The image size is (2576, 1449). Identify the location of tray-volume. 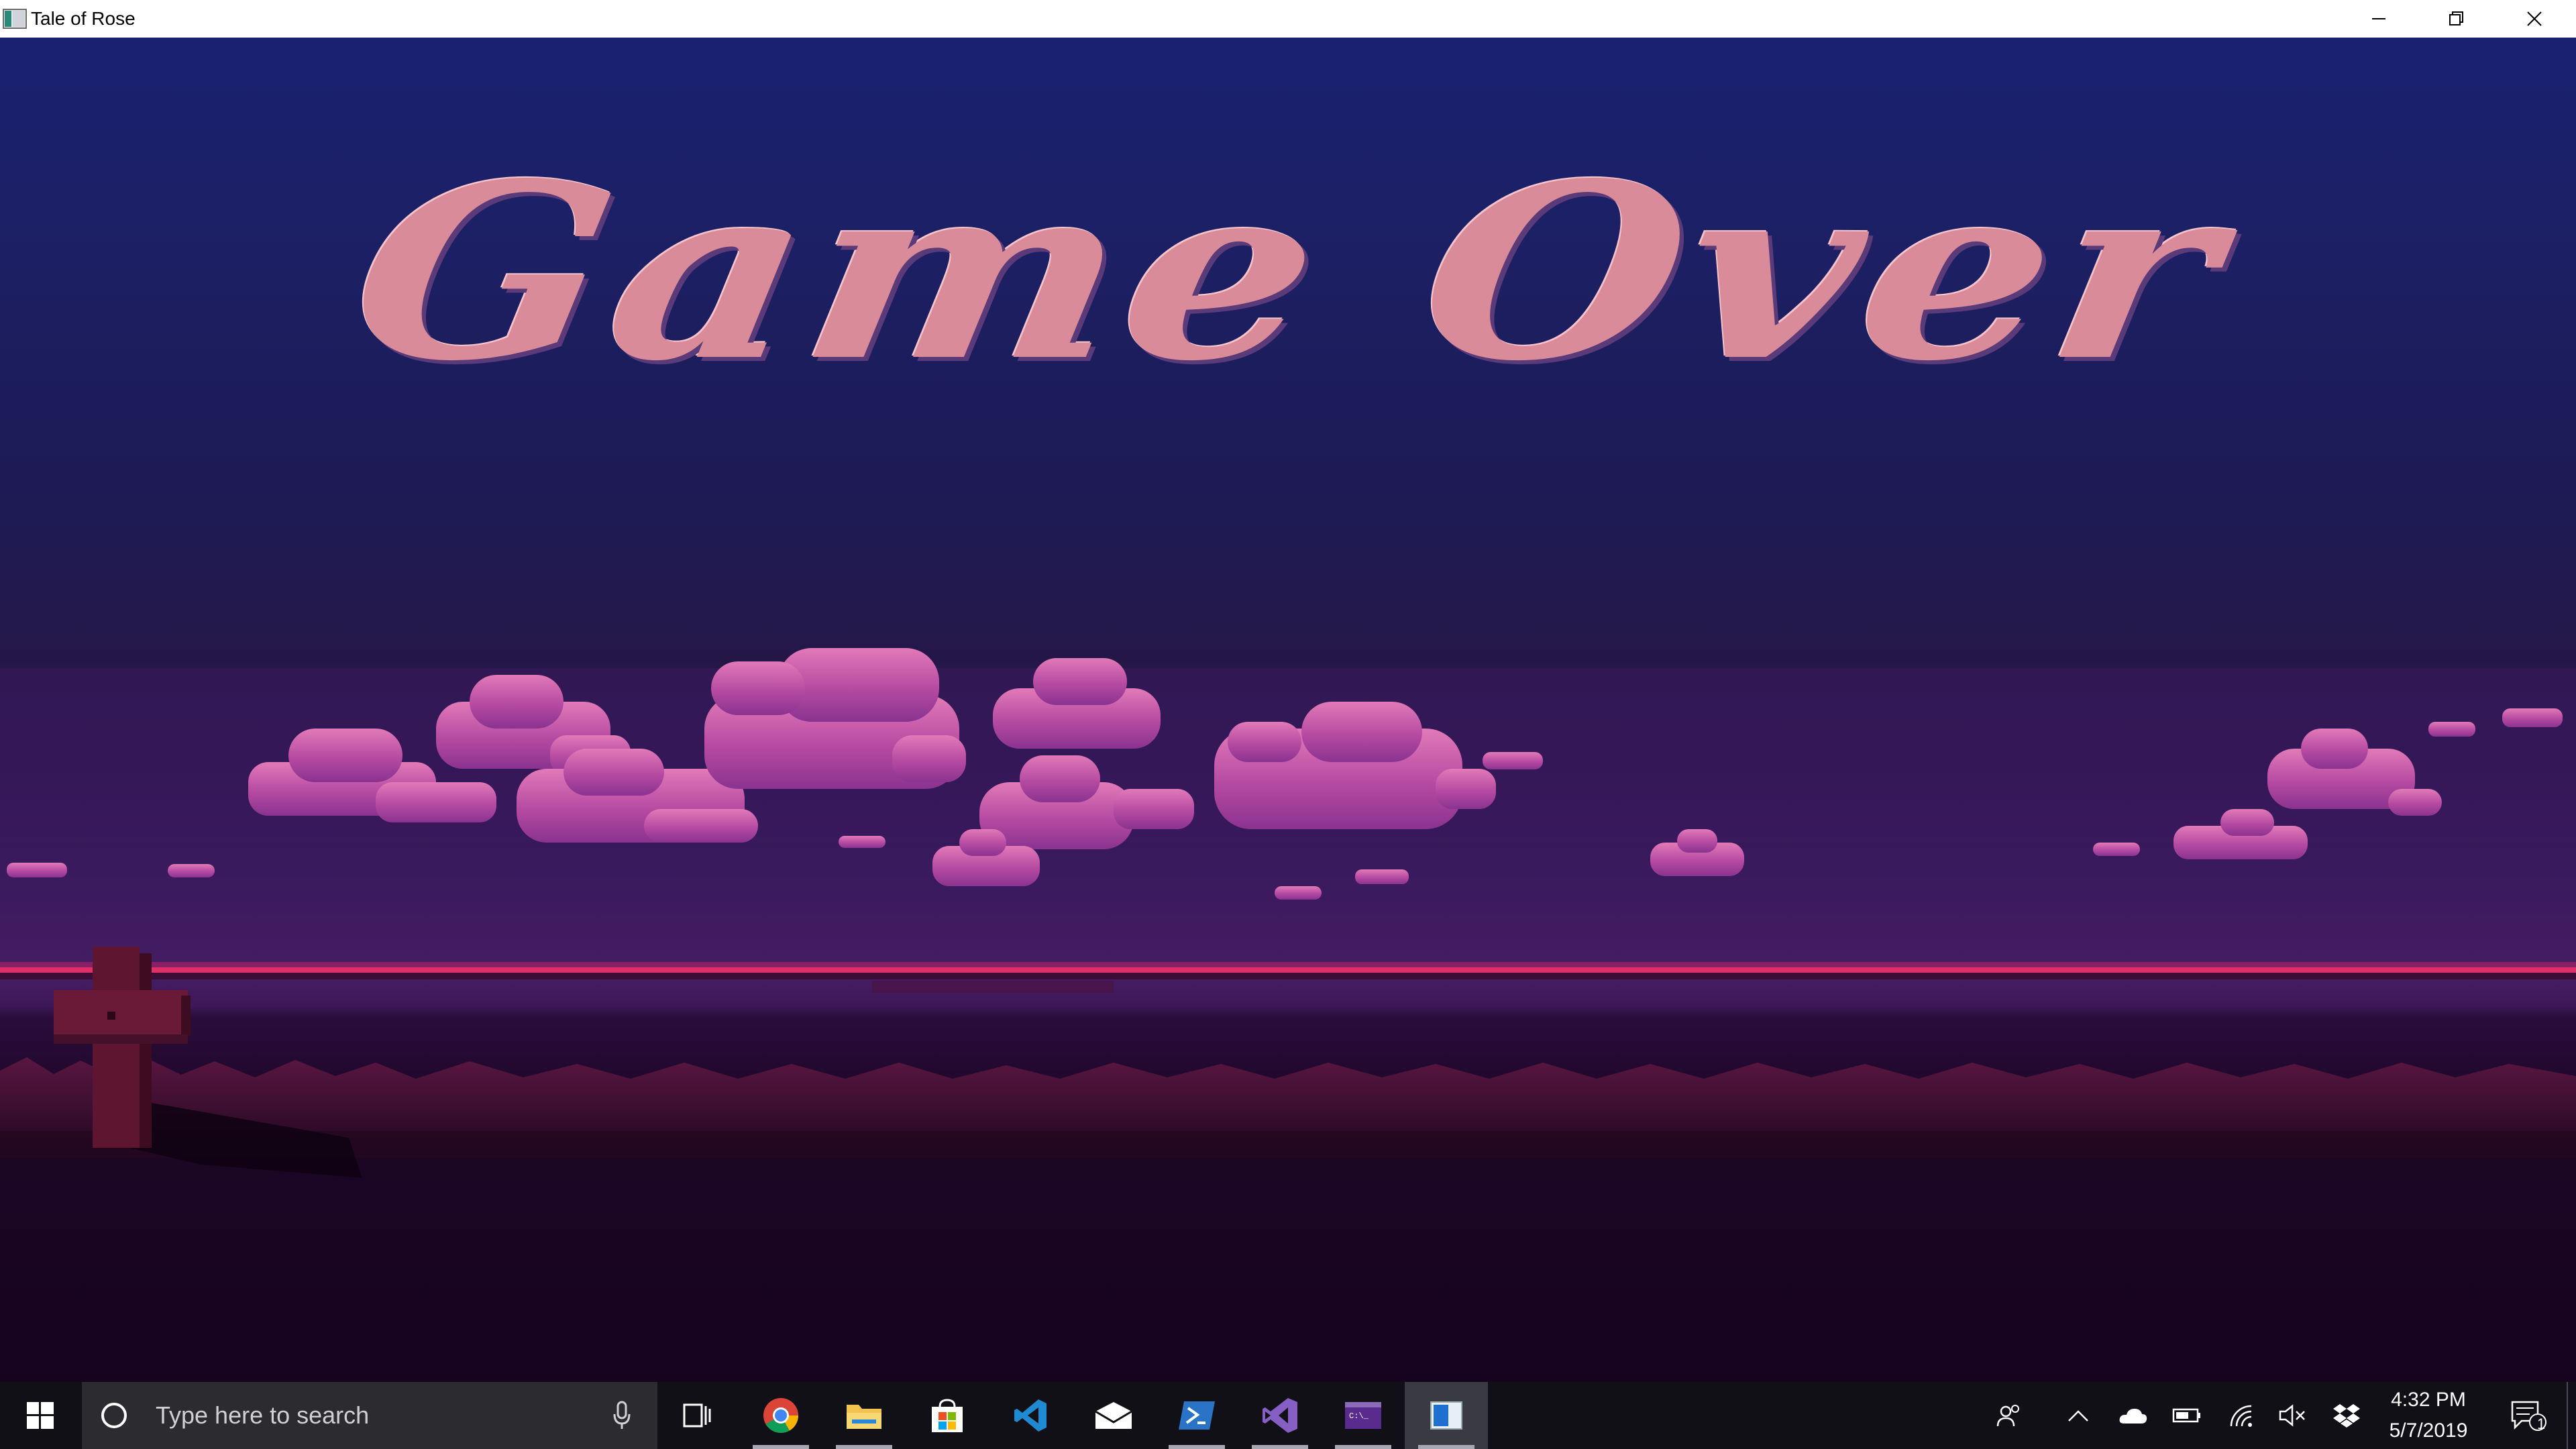
(2293, 1415).